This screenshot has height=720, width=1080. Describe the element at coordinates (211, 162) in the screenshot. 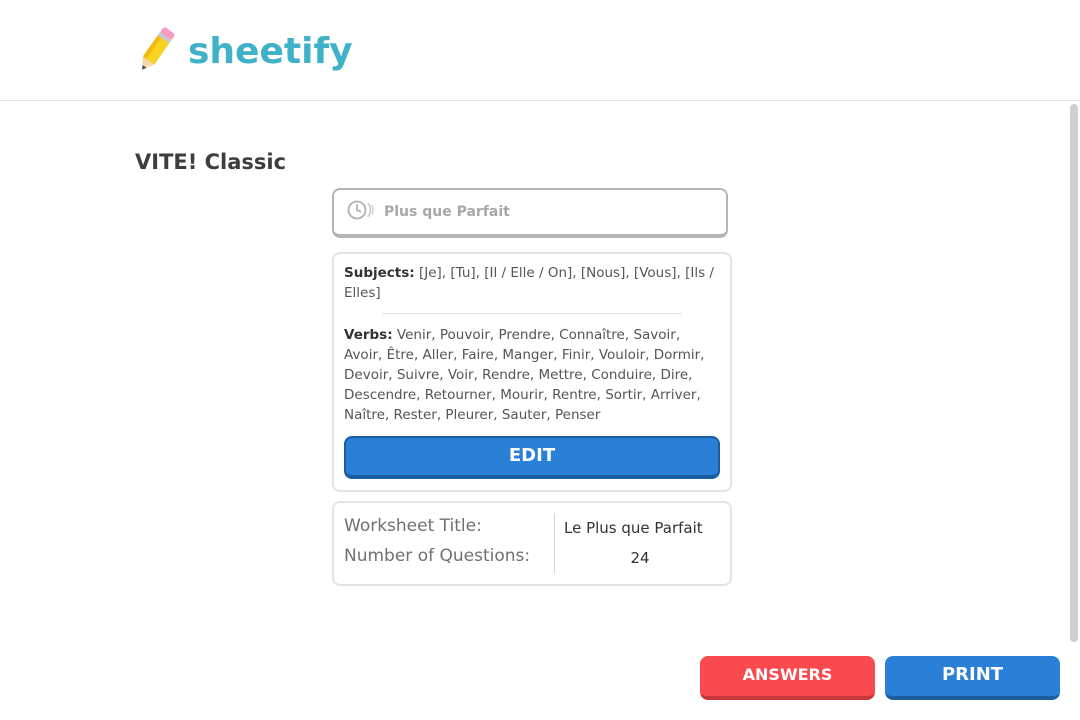

I see `page-title: VITE! Classic` at that location.